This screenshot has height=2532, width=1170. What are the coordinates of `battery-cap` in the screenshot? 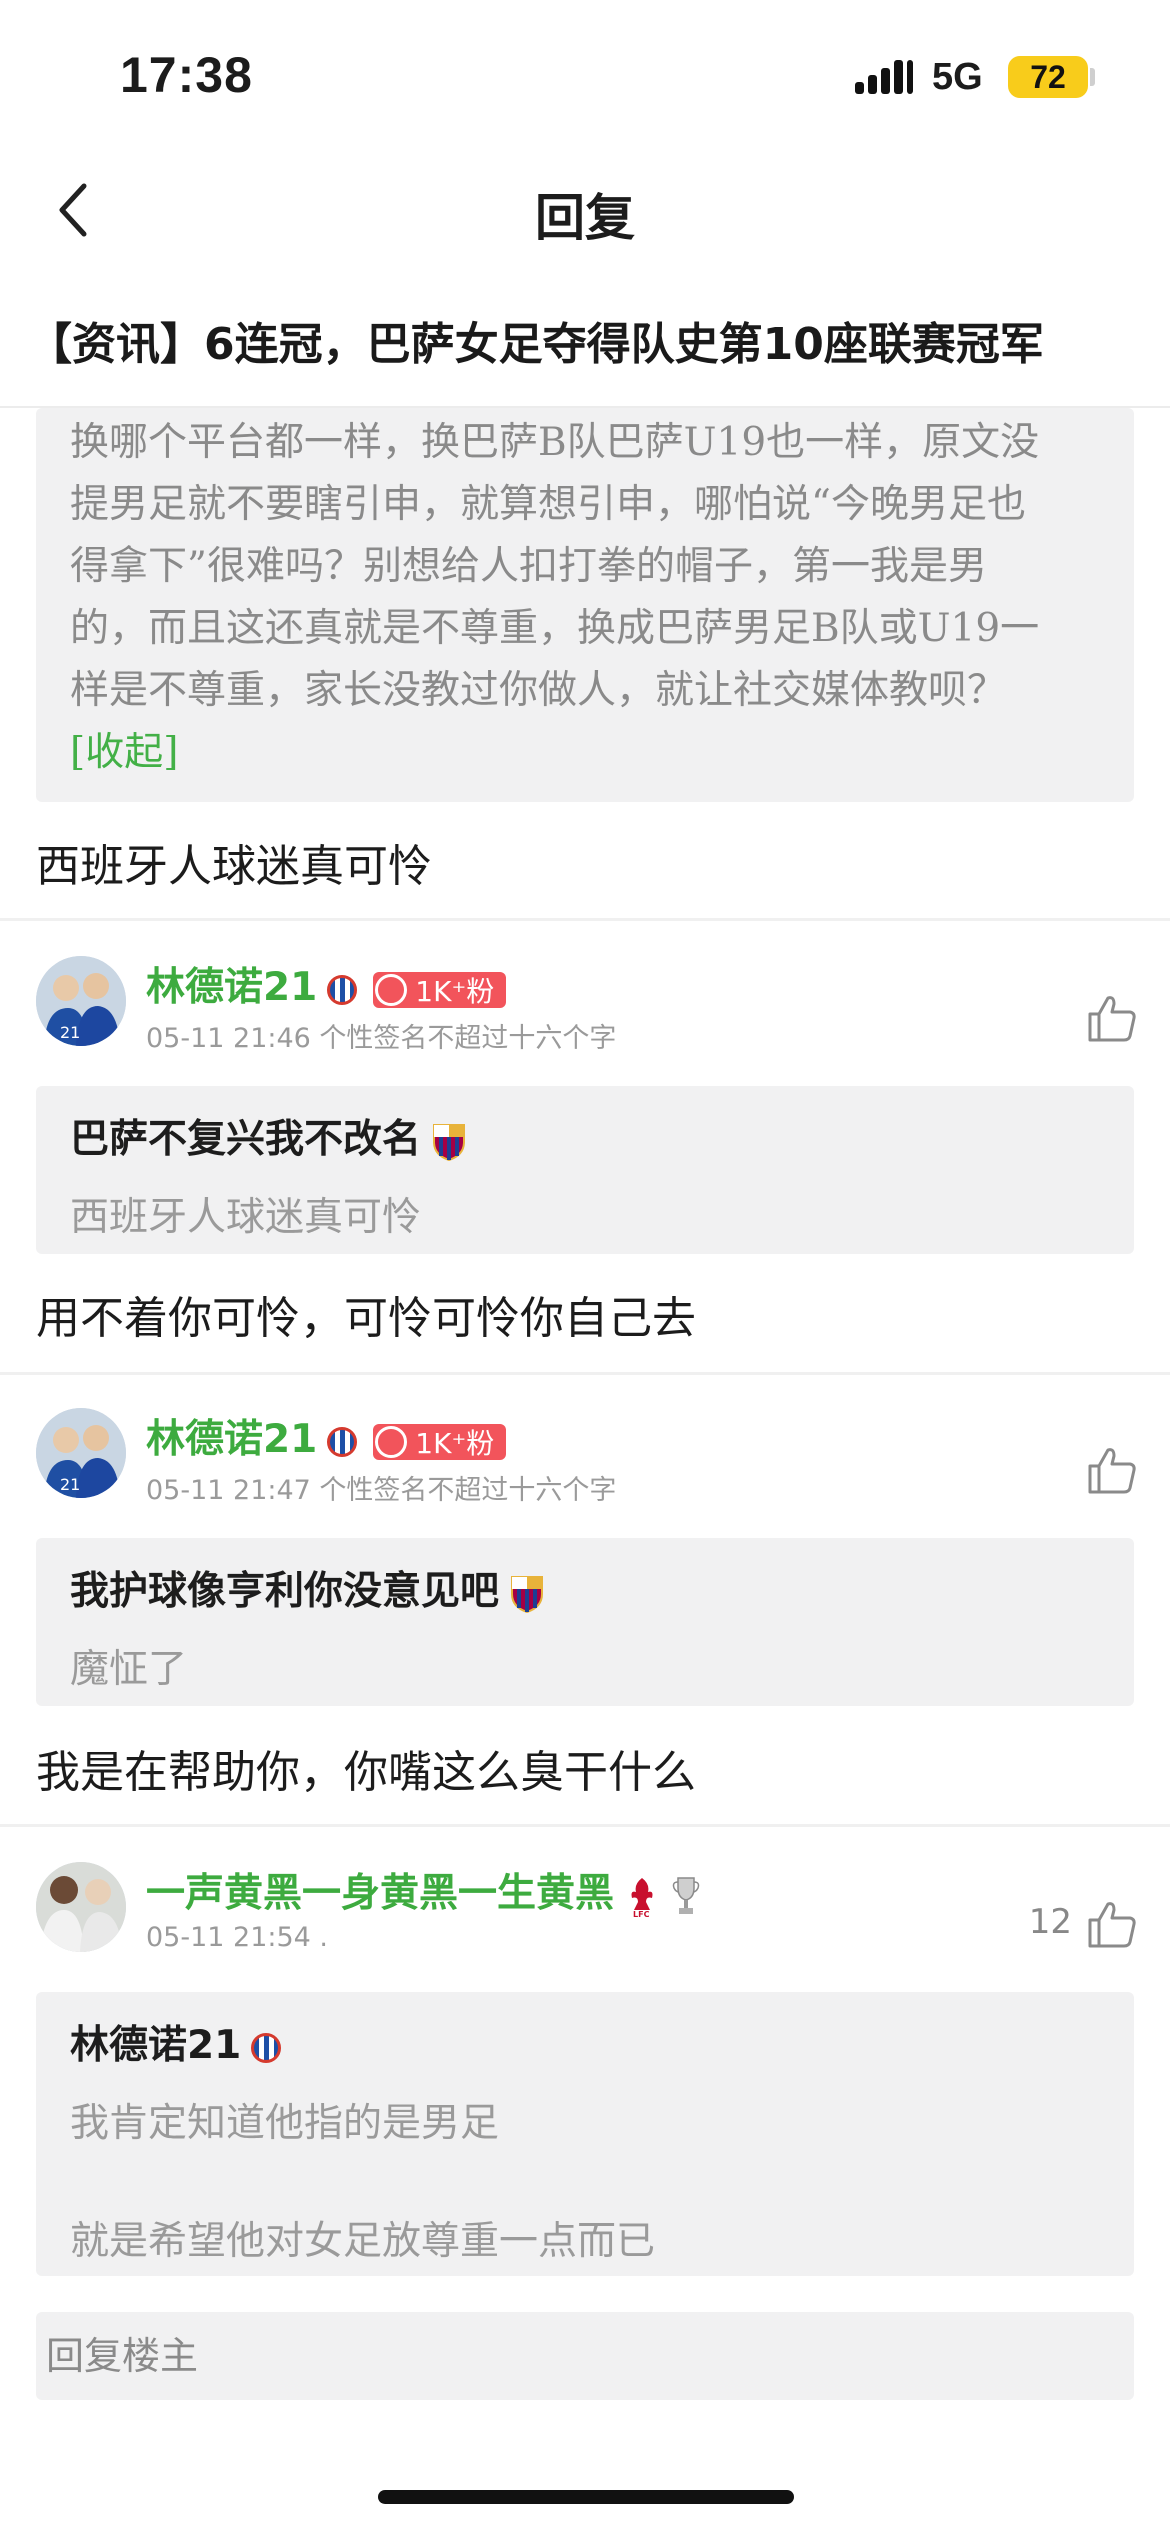 It's located at (1092, 77).